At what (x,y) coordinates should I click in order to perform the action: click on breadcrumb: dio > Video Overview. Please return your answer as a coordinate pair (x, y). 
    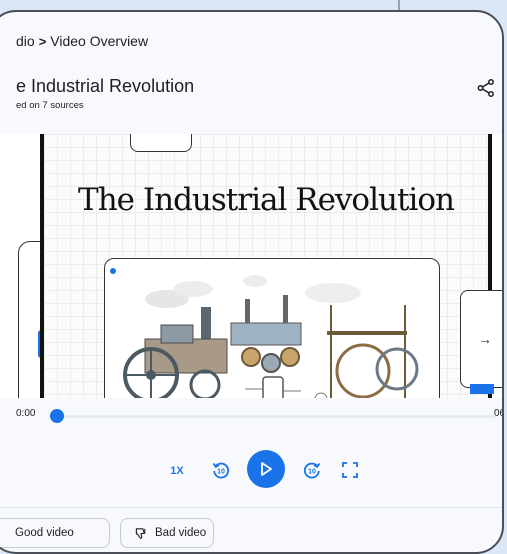
    Looking at the image, I should click on (82, 41).